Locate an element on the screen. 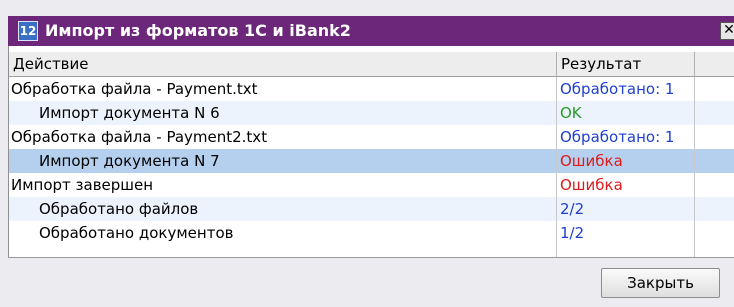  table-row: Импорт документа N 6 OK is located at coordinates (371, 113).